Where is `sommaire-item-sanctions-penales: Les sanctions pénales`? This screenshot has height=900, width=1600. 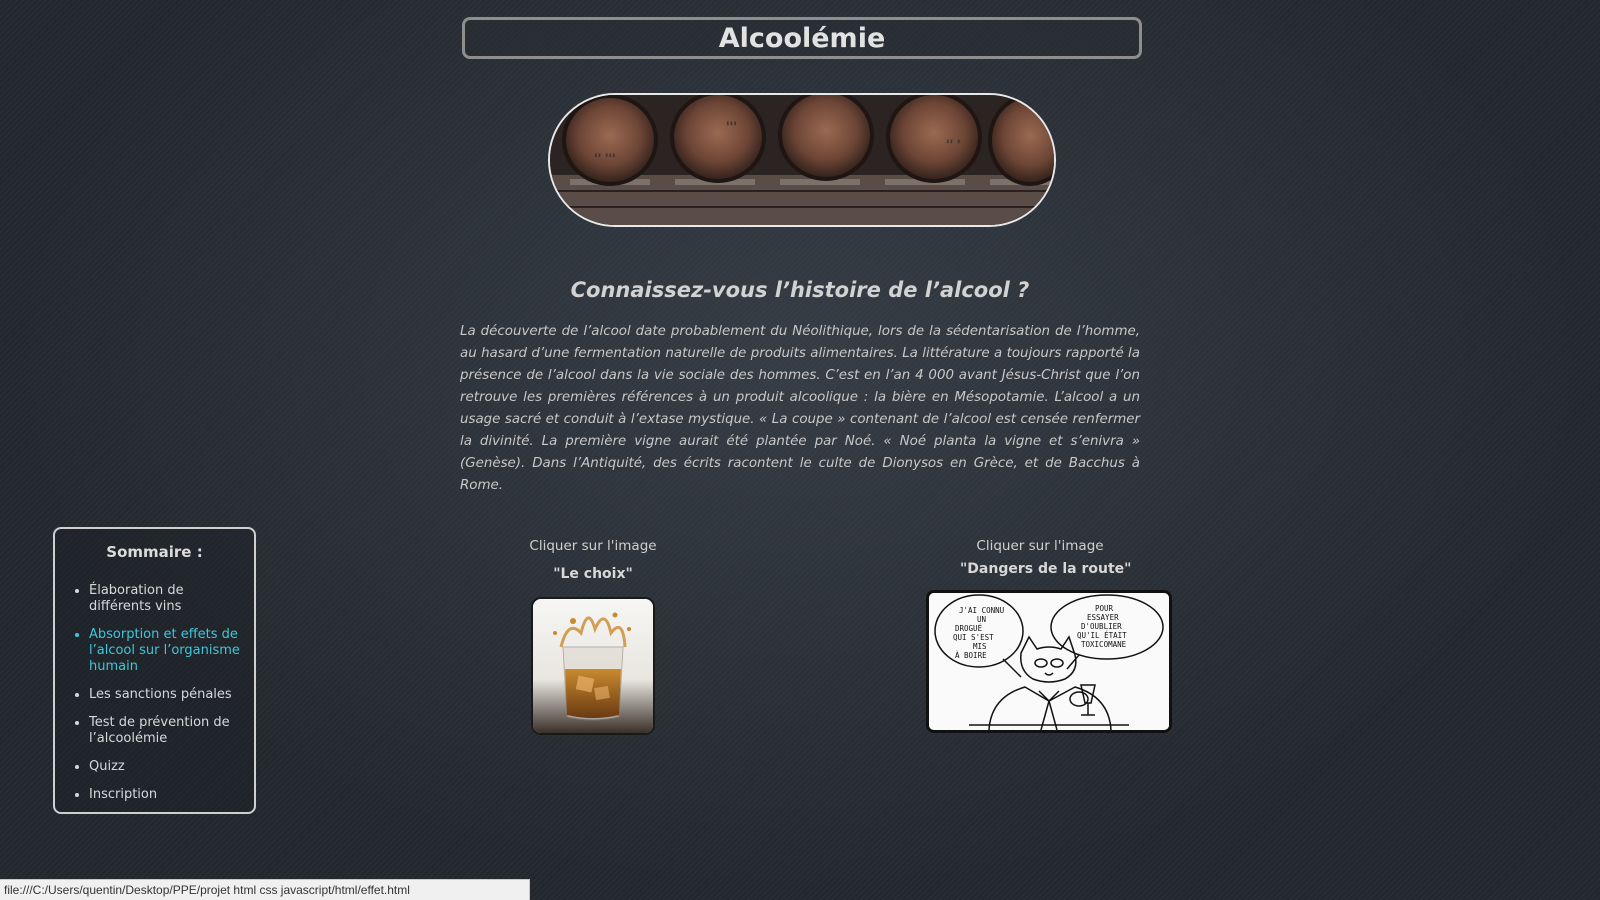
sommaire-item-sanctions-penales: Les sanctions pénales is located at coordinates (166, 695).